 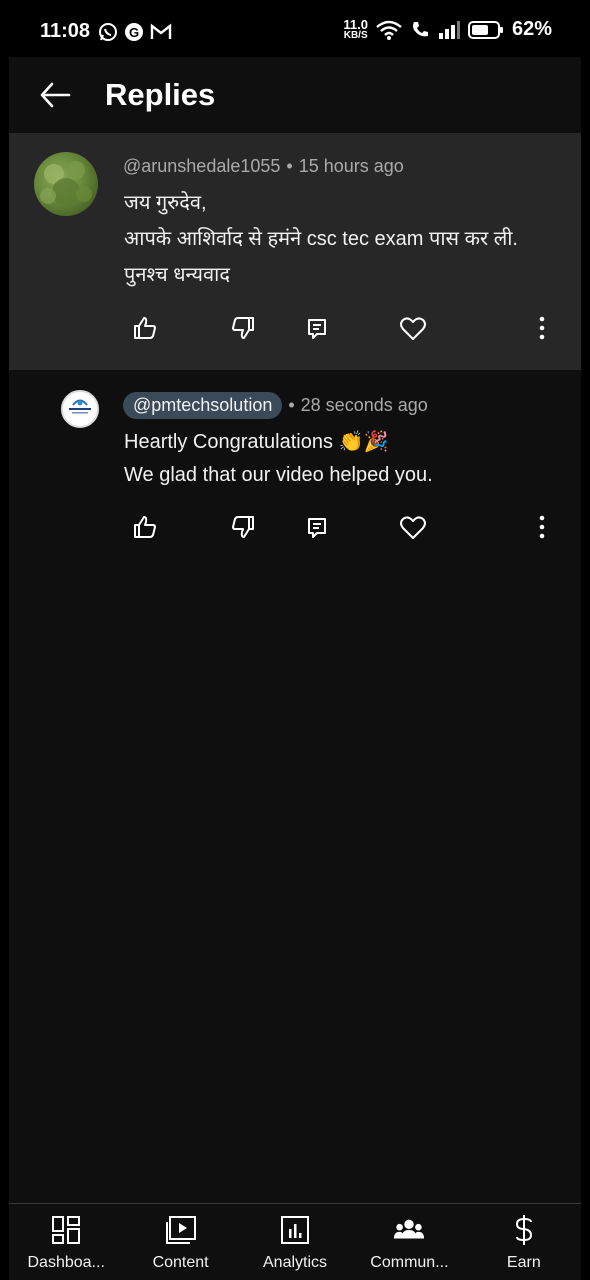 What do you see at coordinates (160, 94) in the screenshot?
I see `page-title: Replies` at bounding box center [160, 94].